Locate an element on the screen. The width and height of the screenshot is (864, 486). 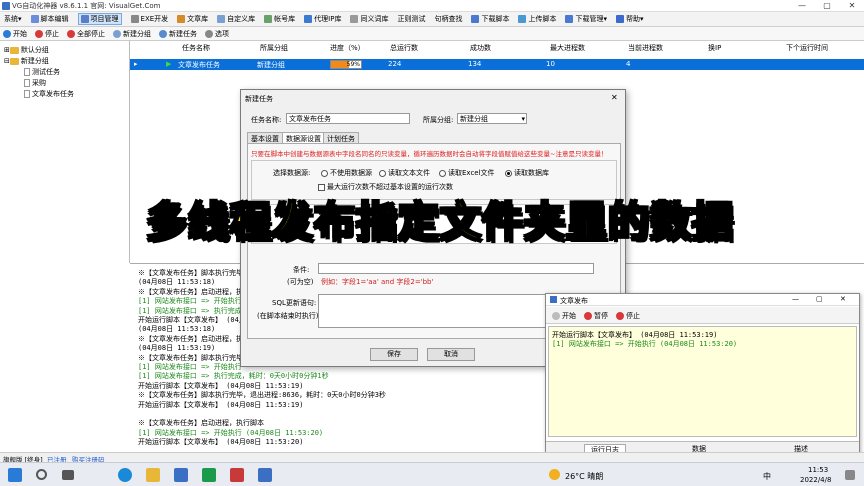
toolbar-button-label: 停止 is located at coordinates (52, 33).